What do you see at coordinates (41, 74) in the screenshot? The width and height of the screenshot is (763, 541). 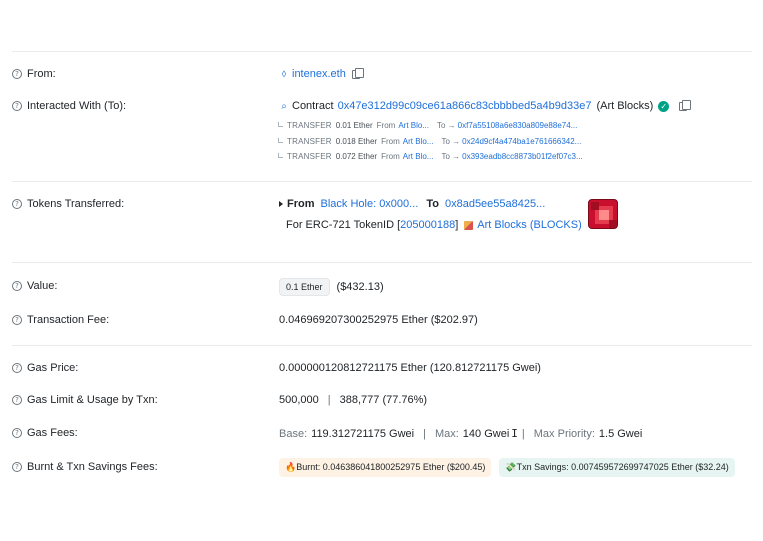 I see `from-label: From:` at bounding box center [41, 74].